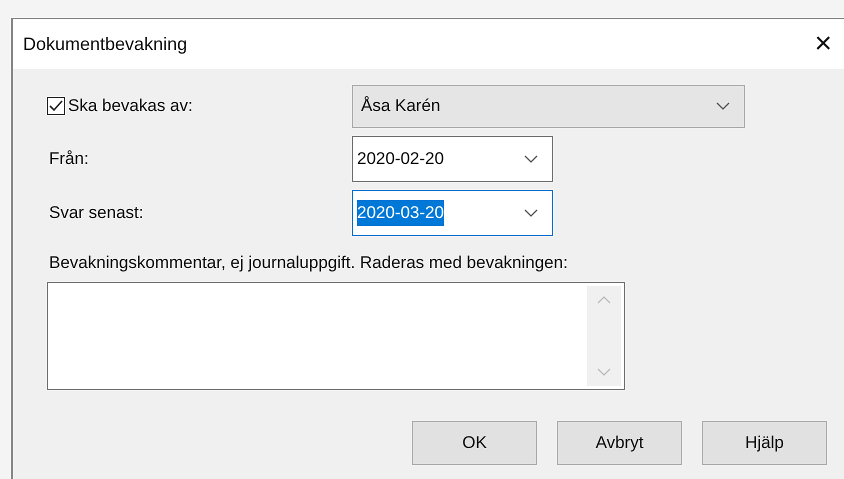  I want to click on date-field: 2020-02-20, so click(452, 159).